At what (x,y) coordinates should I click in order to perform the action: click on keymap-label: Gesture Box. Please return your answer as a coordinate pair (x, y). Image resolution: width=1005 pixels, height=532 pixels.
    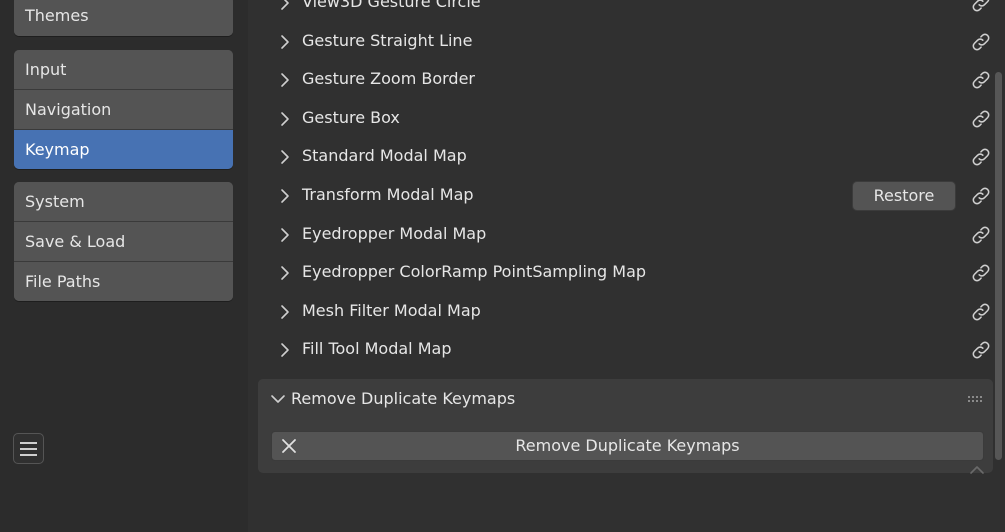
    Looking at the image, I should click on (351, 117).